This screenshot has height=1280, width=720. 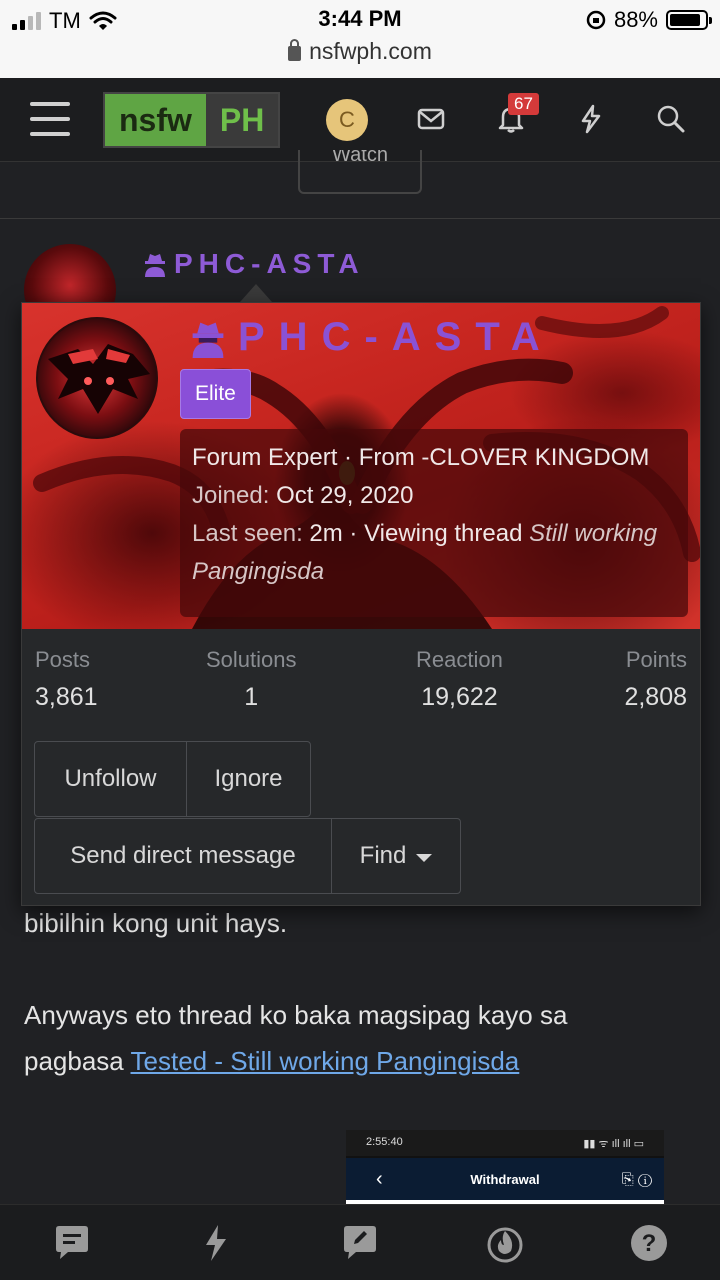 I want to click on stat-label: Points, so click(x=656, y=659).